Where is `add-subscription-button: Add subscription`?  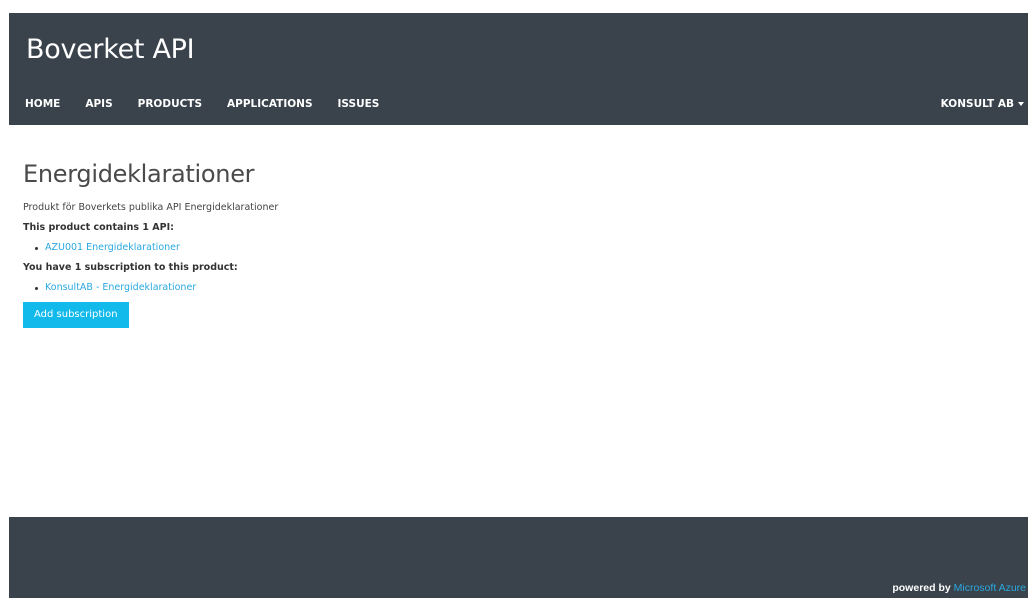 add-subscription-button: Add subscription is located at coordinates (76, 315).